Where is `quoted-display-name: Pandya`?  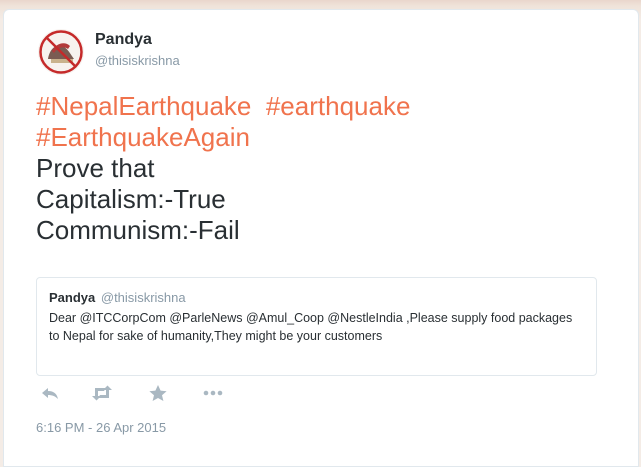 quoted-display-name: Pandya is located at coordinates (72, 297).